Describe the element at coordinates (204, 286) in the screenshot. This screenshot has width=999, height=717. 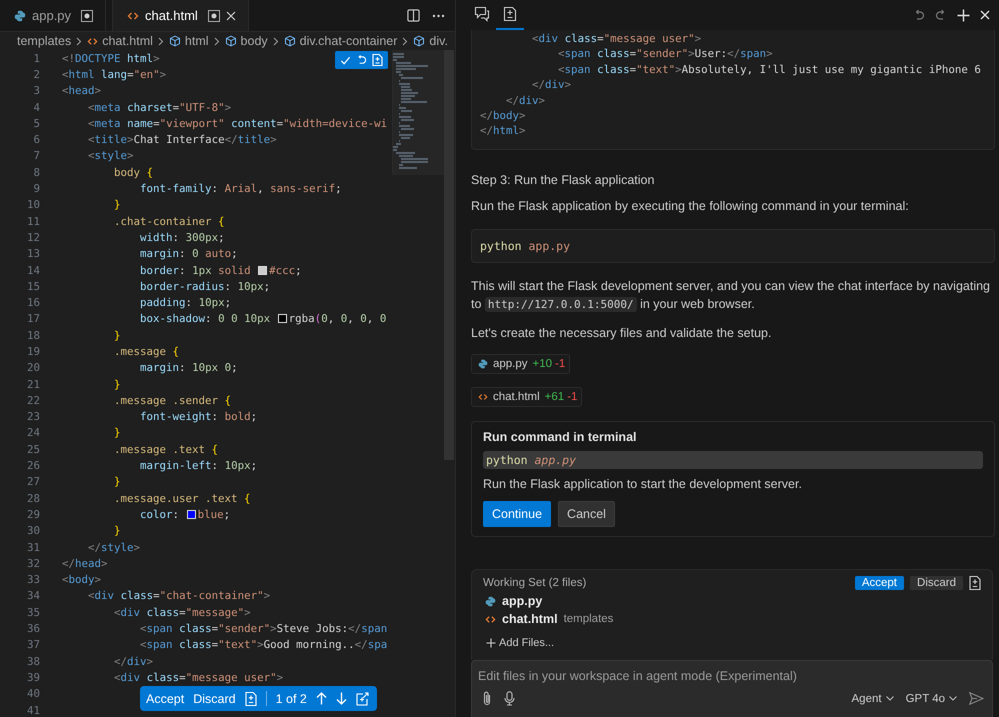
I see `code-text: border-radius: 10px;` at that location.